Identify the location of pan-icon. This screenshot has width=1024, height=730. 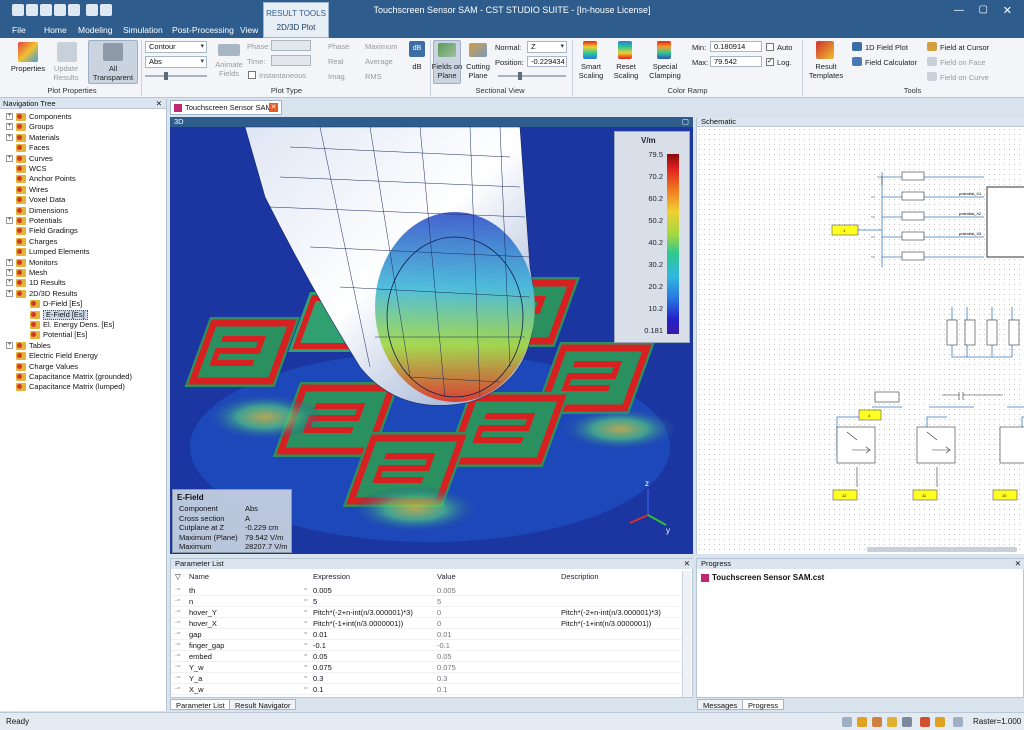
(862, 722).